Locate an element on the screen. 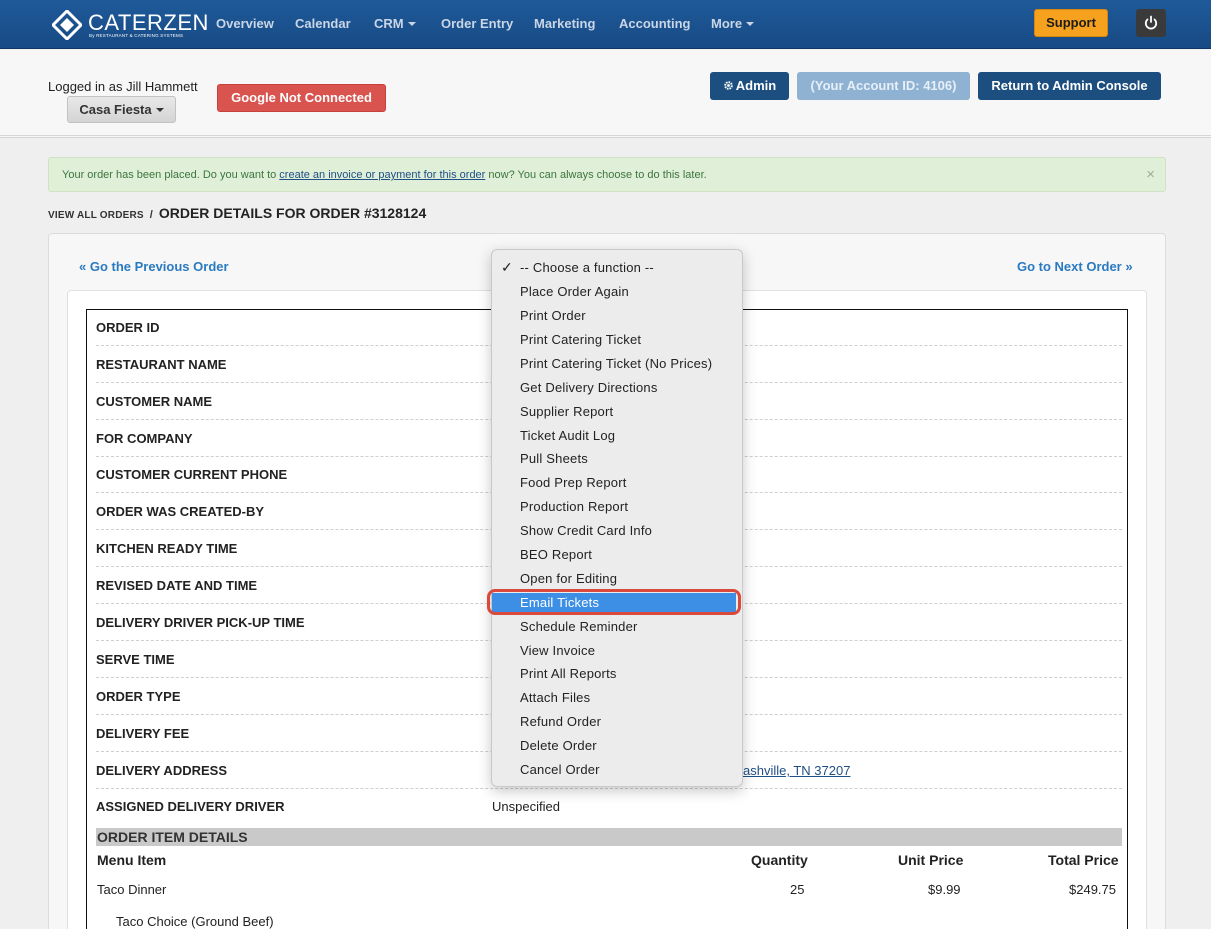  menu-option-choose-function: -- Choose a function -- is located at coordinates (587, 267).